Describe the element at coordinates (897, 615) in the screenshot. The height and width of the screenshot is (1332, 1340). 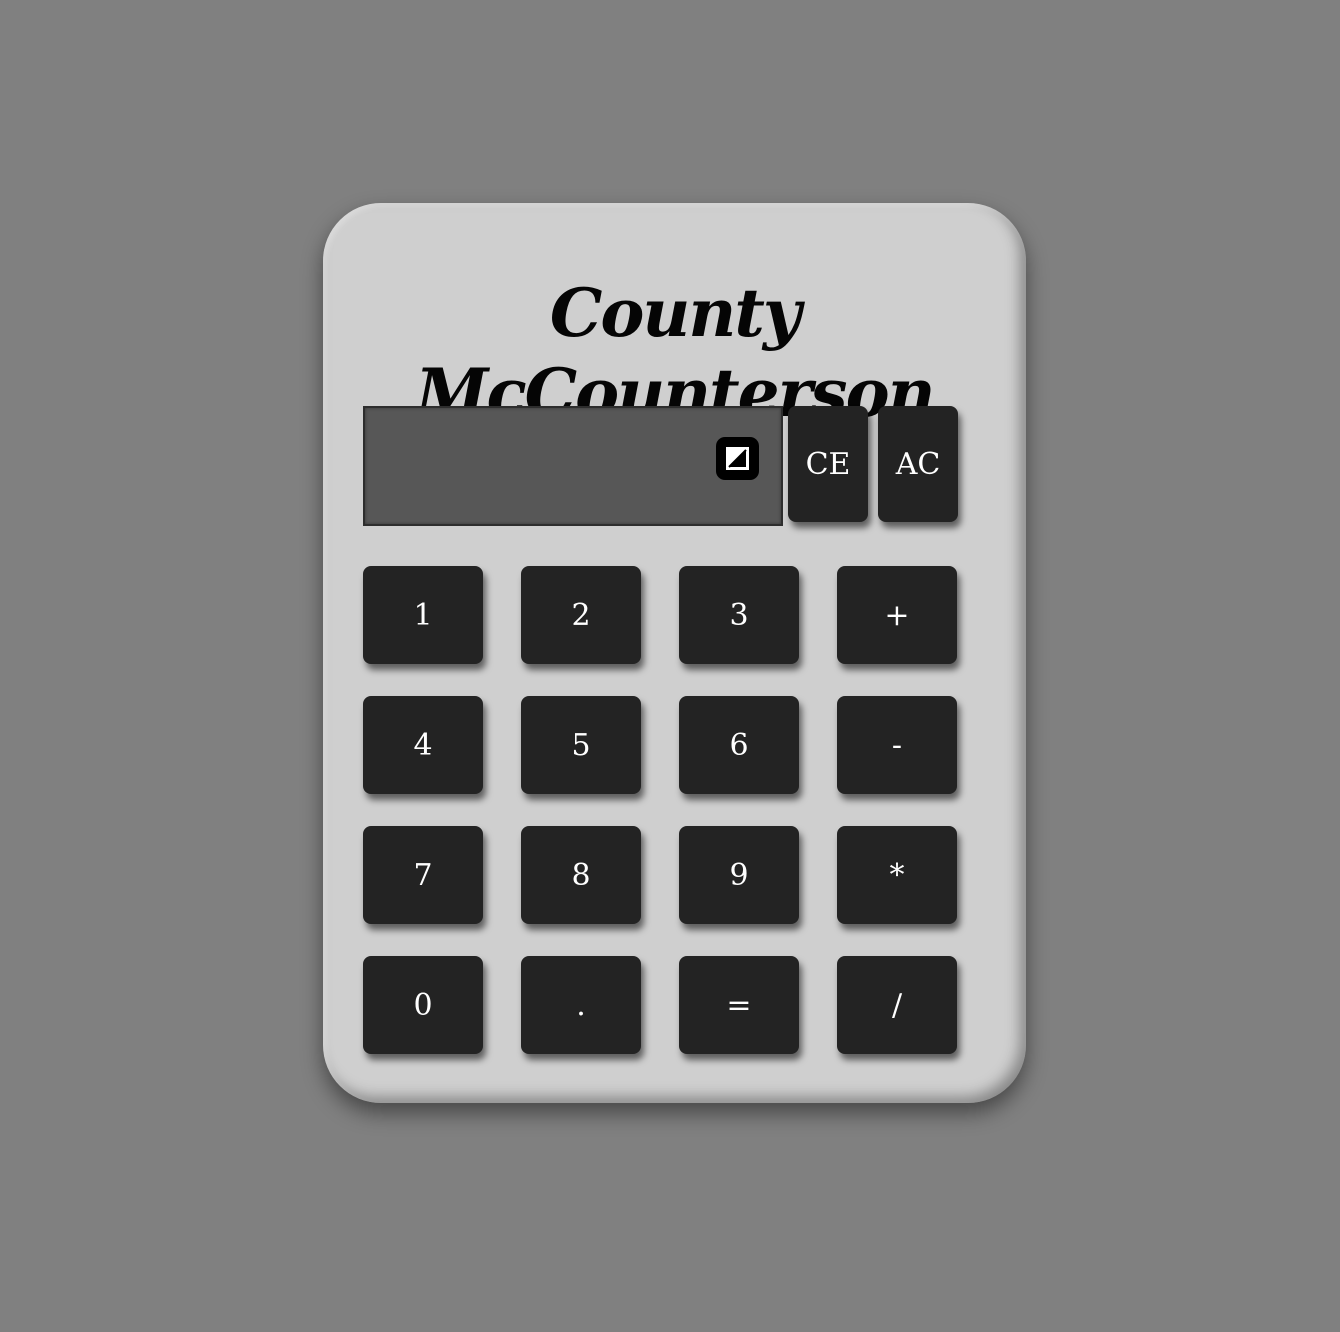
I see `key-add: +` at that location.